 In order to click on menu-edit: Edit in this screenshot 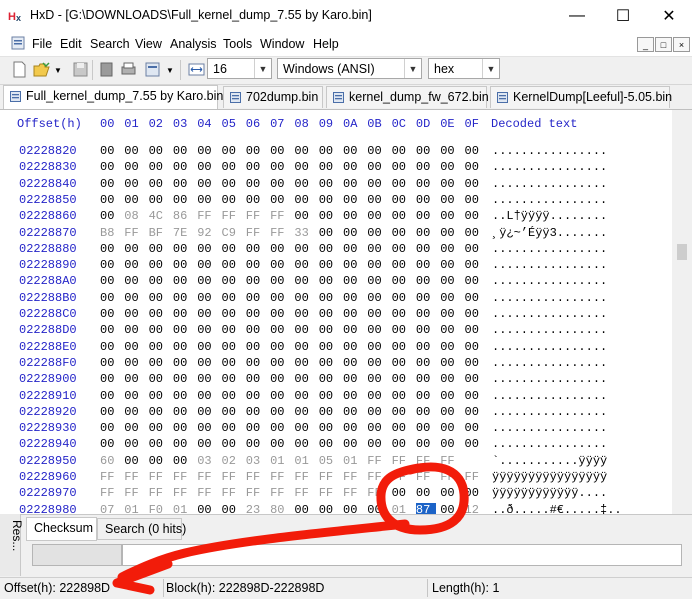, I will do `click(71, 44)`.